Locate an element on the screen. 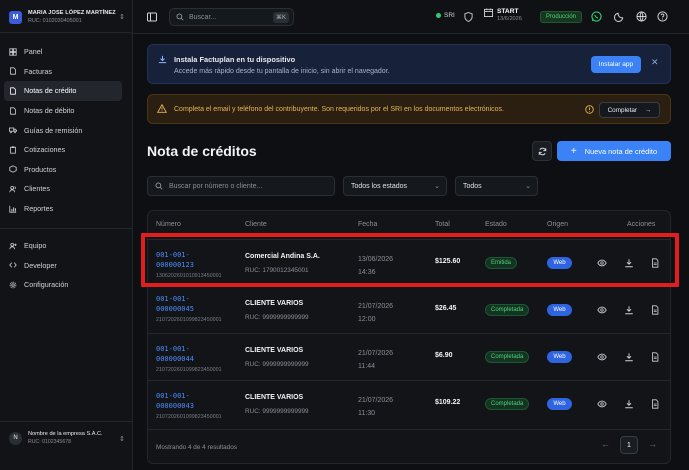 The width and height of the screenshot is (689, 470). column-header: Origen is located at coordinates (558, 224).